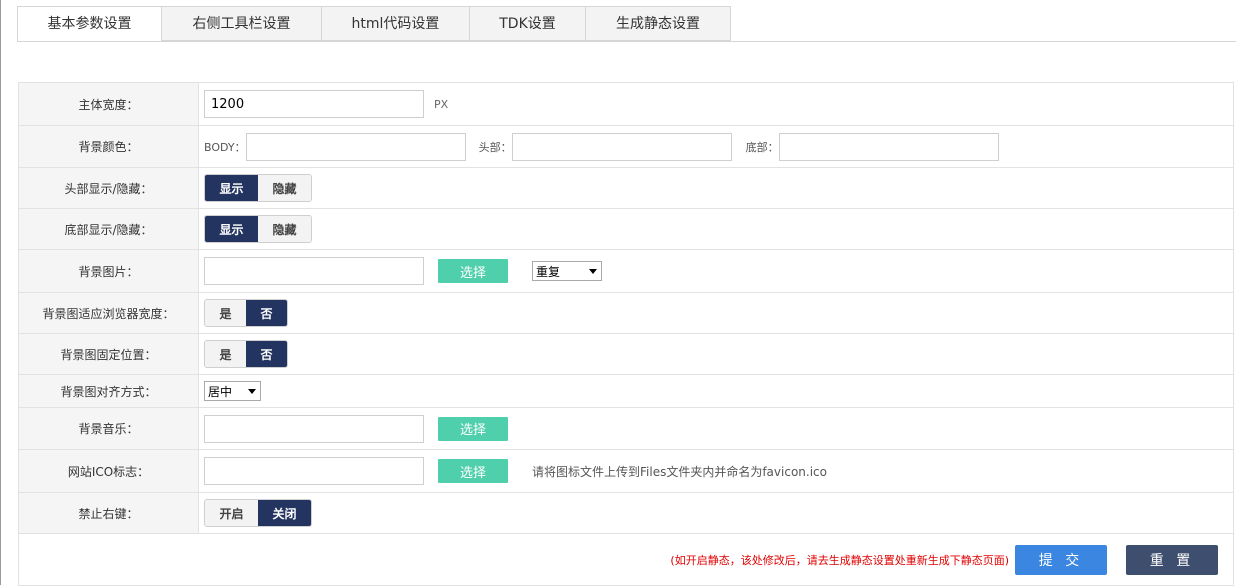 This screenshot has height=586, width=1236. Describe the element at coordinates (888, 146) in the screenshot. I see `bg-color-footer-input` at that location.